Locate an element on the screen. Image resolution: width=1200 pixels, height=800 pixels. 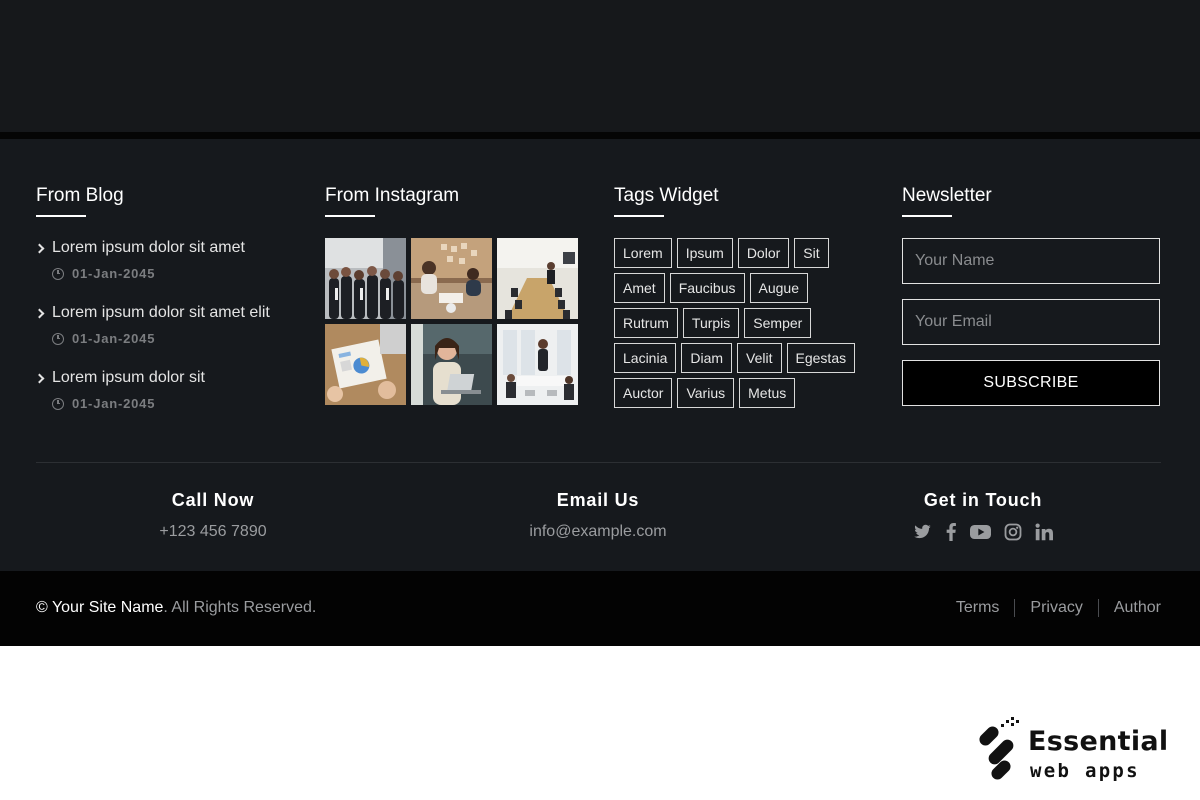
facebook-icon is located at coordinates (951, 532).